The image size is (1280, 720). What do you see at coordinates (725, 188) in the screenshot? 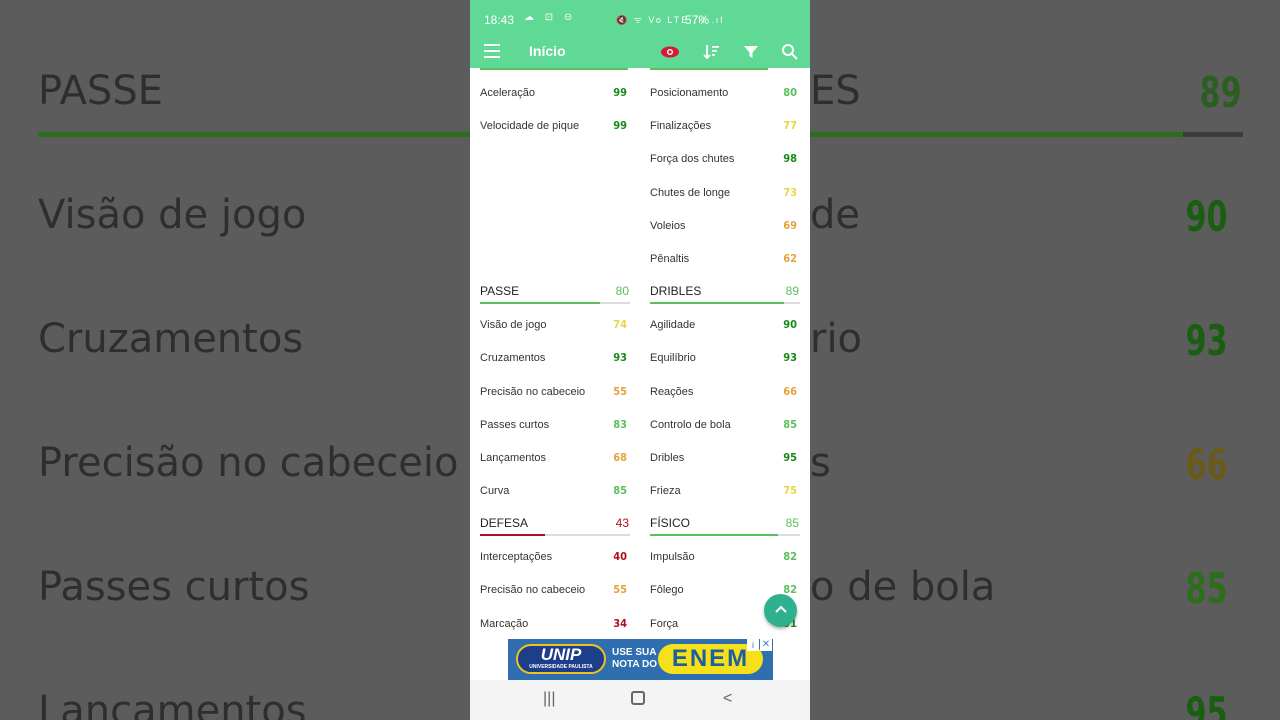
I see `attribute-row: Chutes de longe 73` at bounding box center [725, 188].